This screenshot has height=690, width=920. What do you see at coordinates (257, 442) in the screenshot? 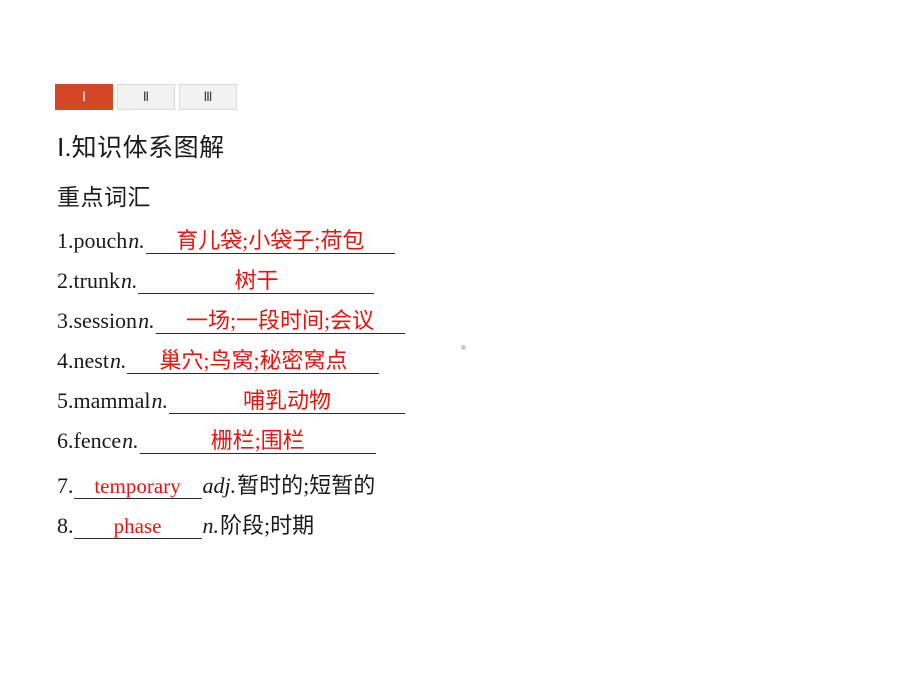
I see `item-answer-blank: 栅栏;围栏` at bounding box center [257, 442].